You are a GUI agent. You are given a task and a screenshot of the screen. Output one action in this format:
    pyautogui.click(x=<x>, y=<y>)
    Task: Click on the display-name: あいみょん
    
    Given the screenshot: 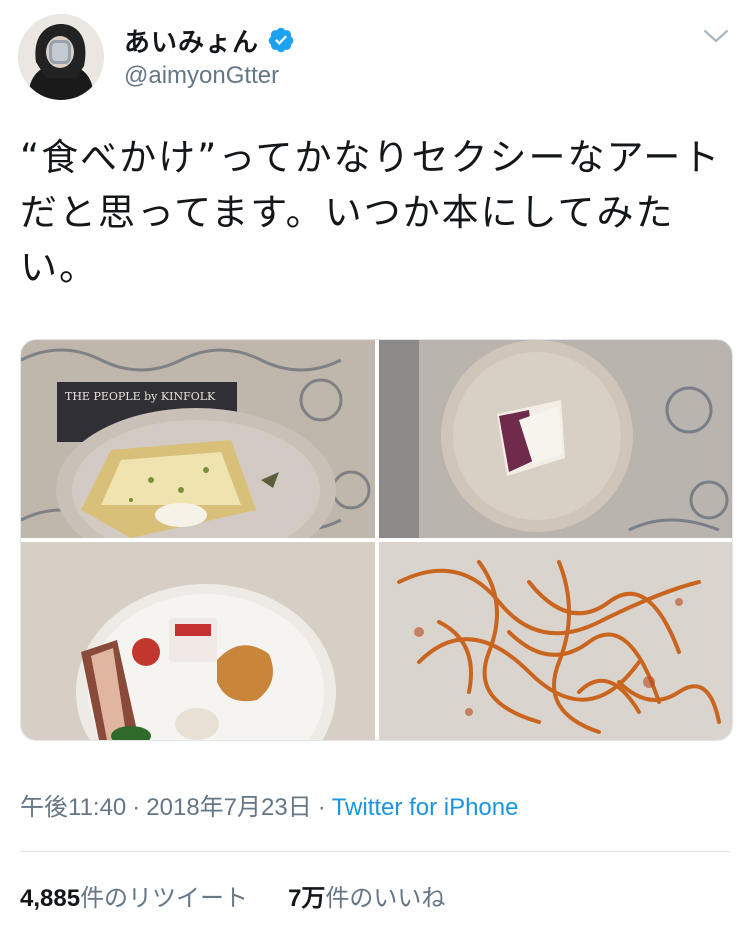 What is the action you would take?
    pyautogui.click(x=191, y=40)
    